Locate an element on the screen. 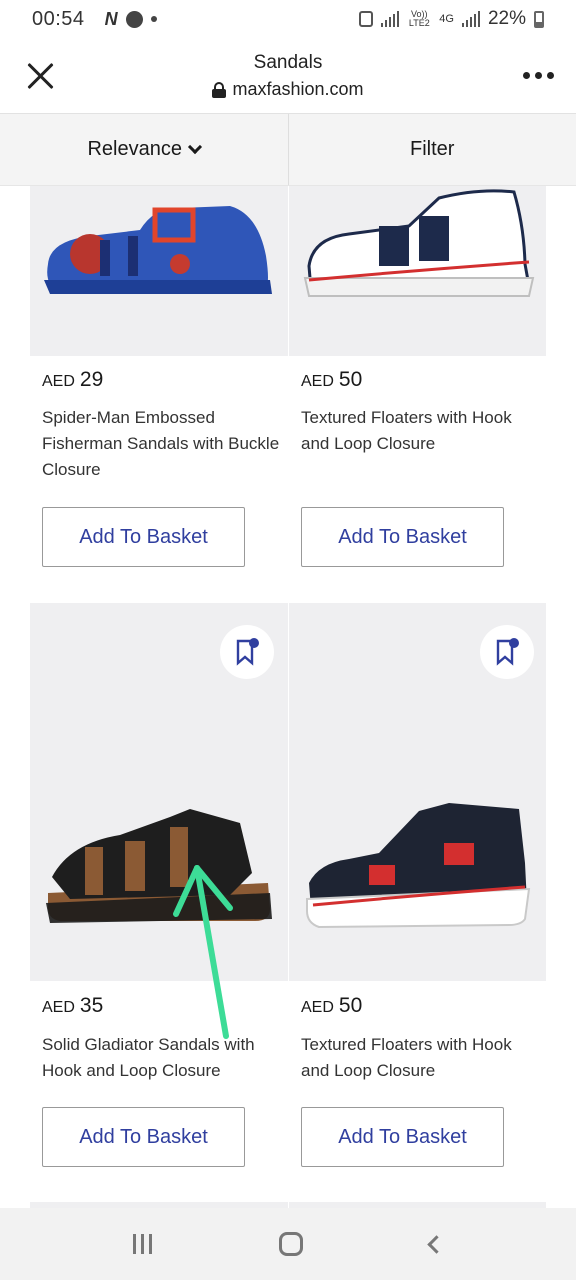 The image size is (576, 1280). notification-icons: N is located at coordinates (131, 19).